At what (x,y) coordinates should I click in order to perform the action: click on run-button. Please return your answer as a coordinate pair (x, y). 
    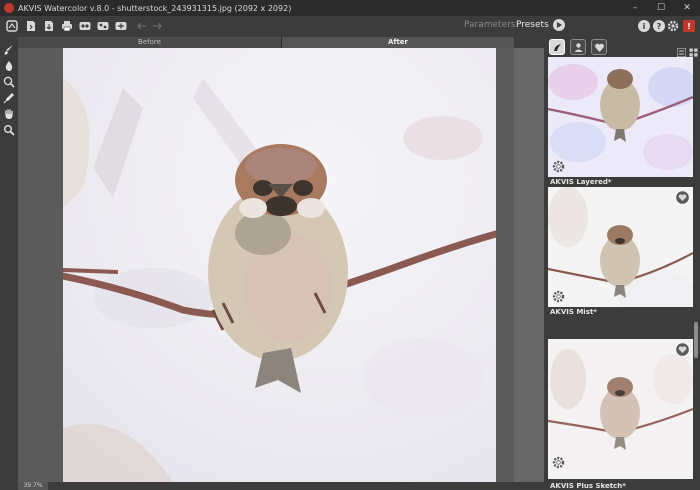
    Looking at the image, I should click on (559, 25).